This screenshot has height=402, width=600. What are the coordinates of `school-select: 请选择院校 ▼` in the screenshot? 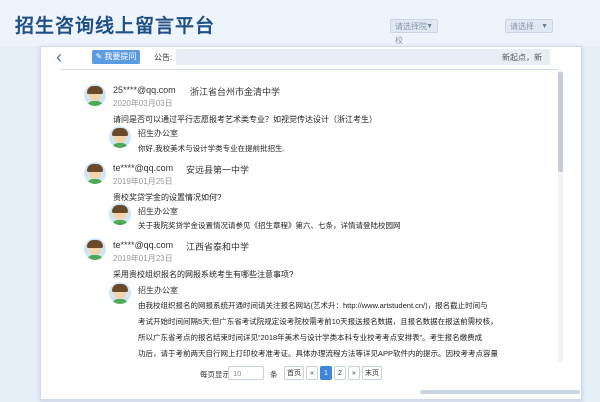 It's located at (414, 32).